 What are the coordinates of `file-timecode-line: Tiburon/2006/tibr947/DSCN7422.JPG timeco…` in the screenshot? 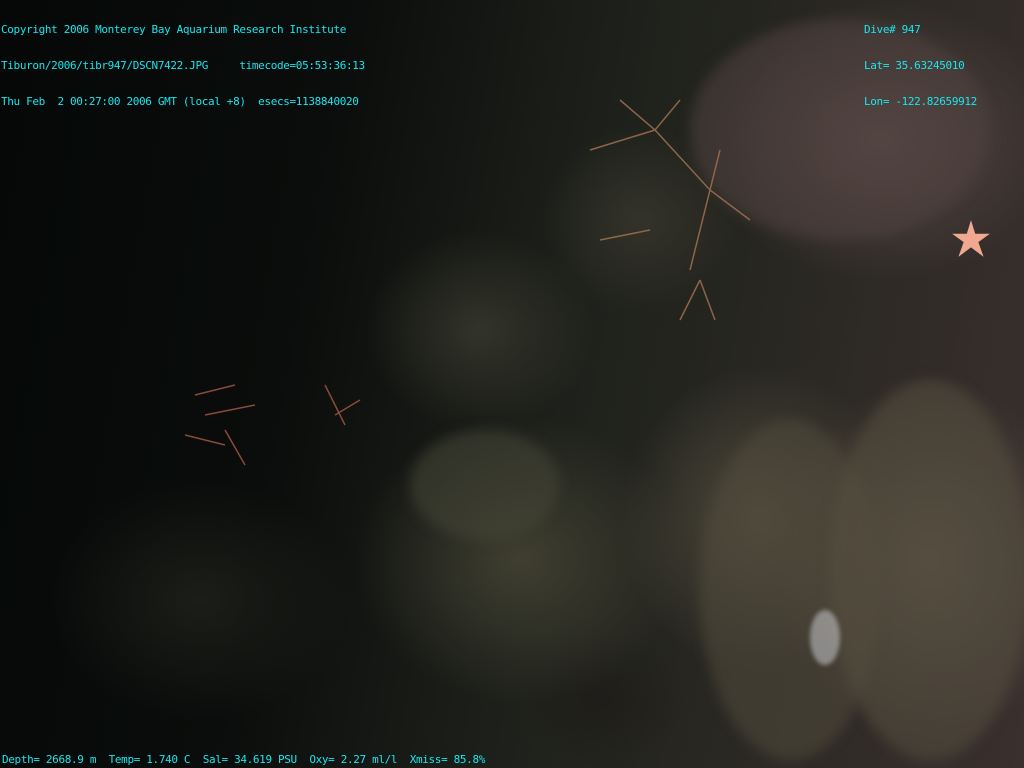 It's located at (183, 65).